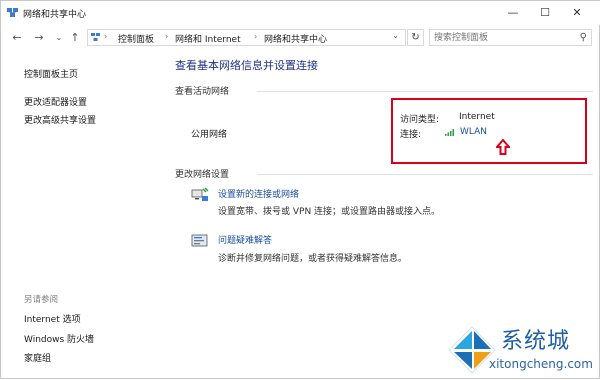  What do you see at coordinates (59, 338) in the screenshot?
I see `see-also-windows-firewall: Windows 防火墙` at bounding box center [59, 338].